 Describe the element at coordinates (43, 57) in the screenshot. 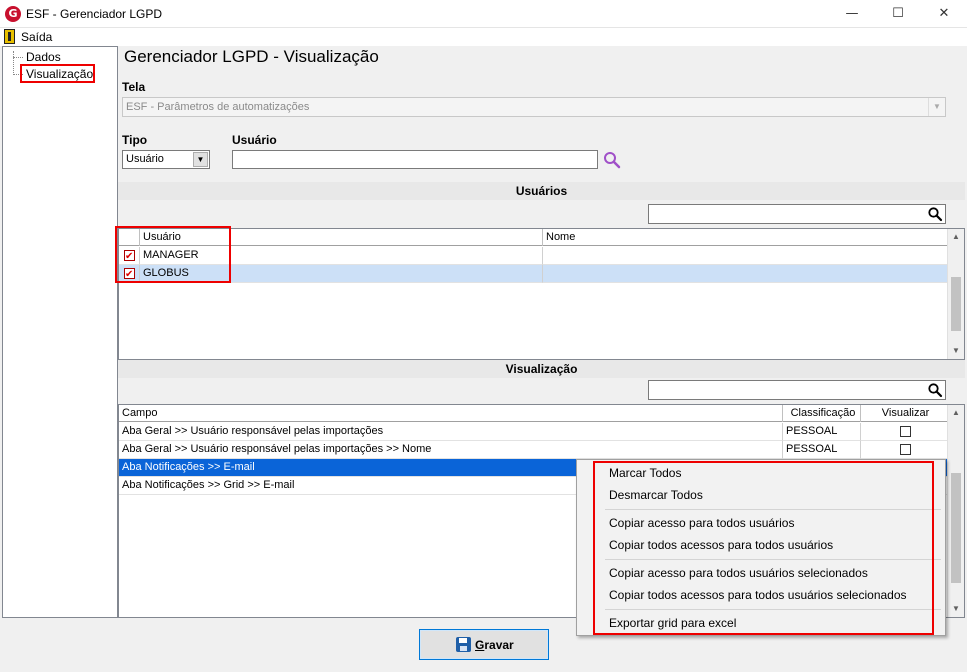

I see `tree-item-dados: Dados` at that location.